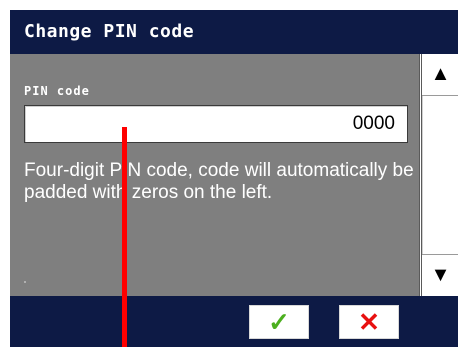 The height and width of the screenshot is (347, 458). I want to click on arrow-up-icon: ▲, so click(440, 74).